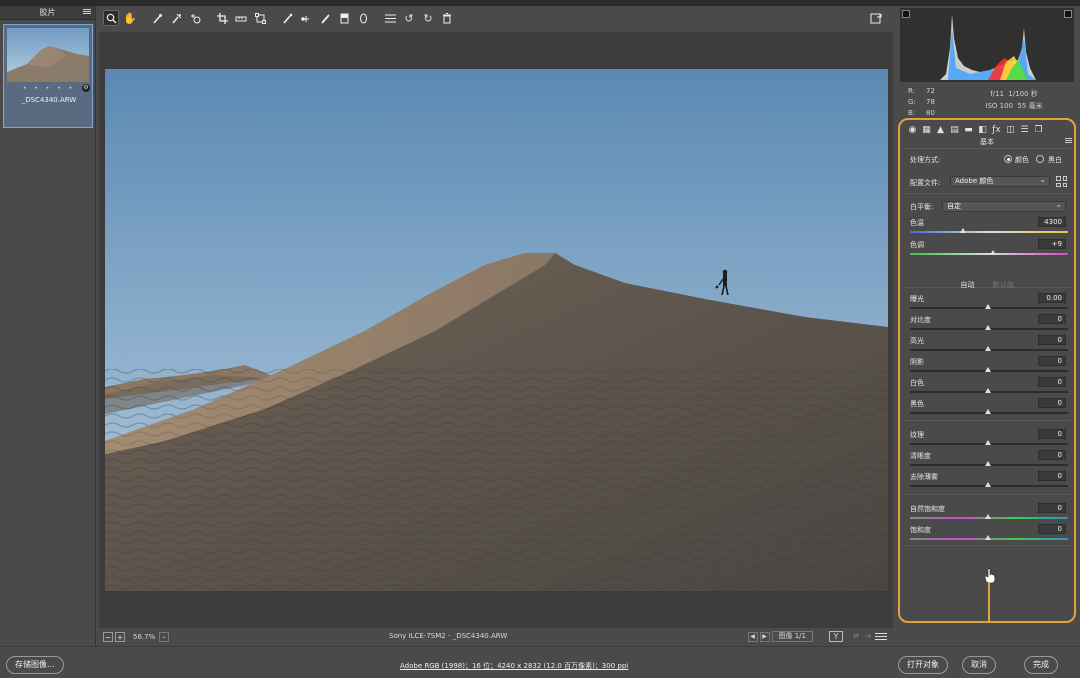 The width and height of the screenshot is (1080, 678). Describe the element at coordinates (989, 460) in the screenshot. I see `slider-clarity: 清晰度 0` at that location.